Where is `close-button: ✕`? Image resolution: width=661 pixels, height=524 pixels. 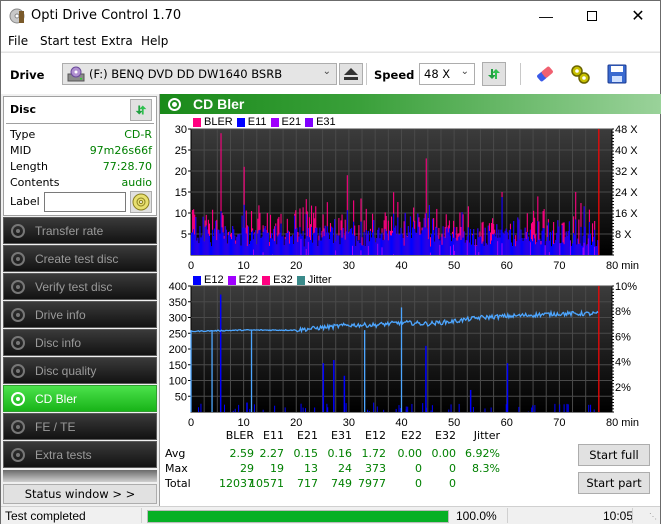 close-button: ✕ is located at coordinates (638, 16).